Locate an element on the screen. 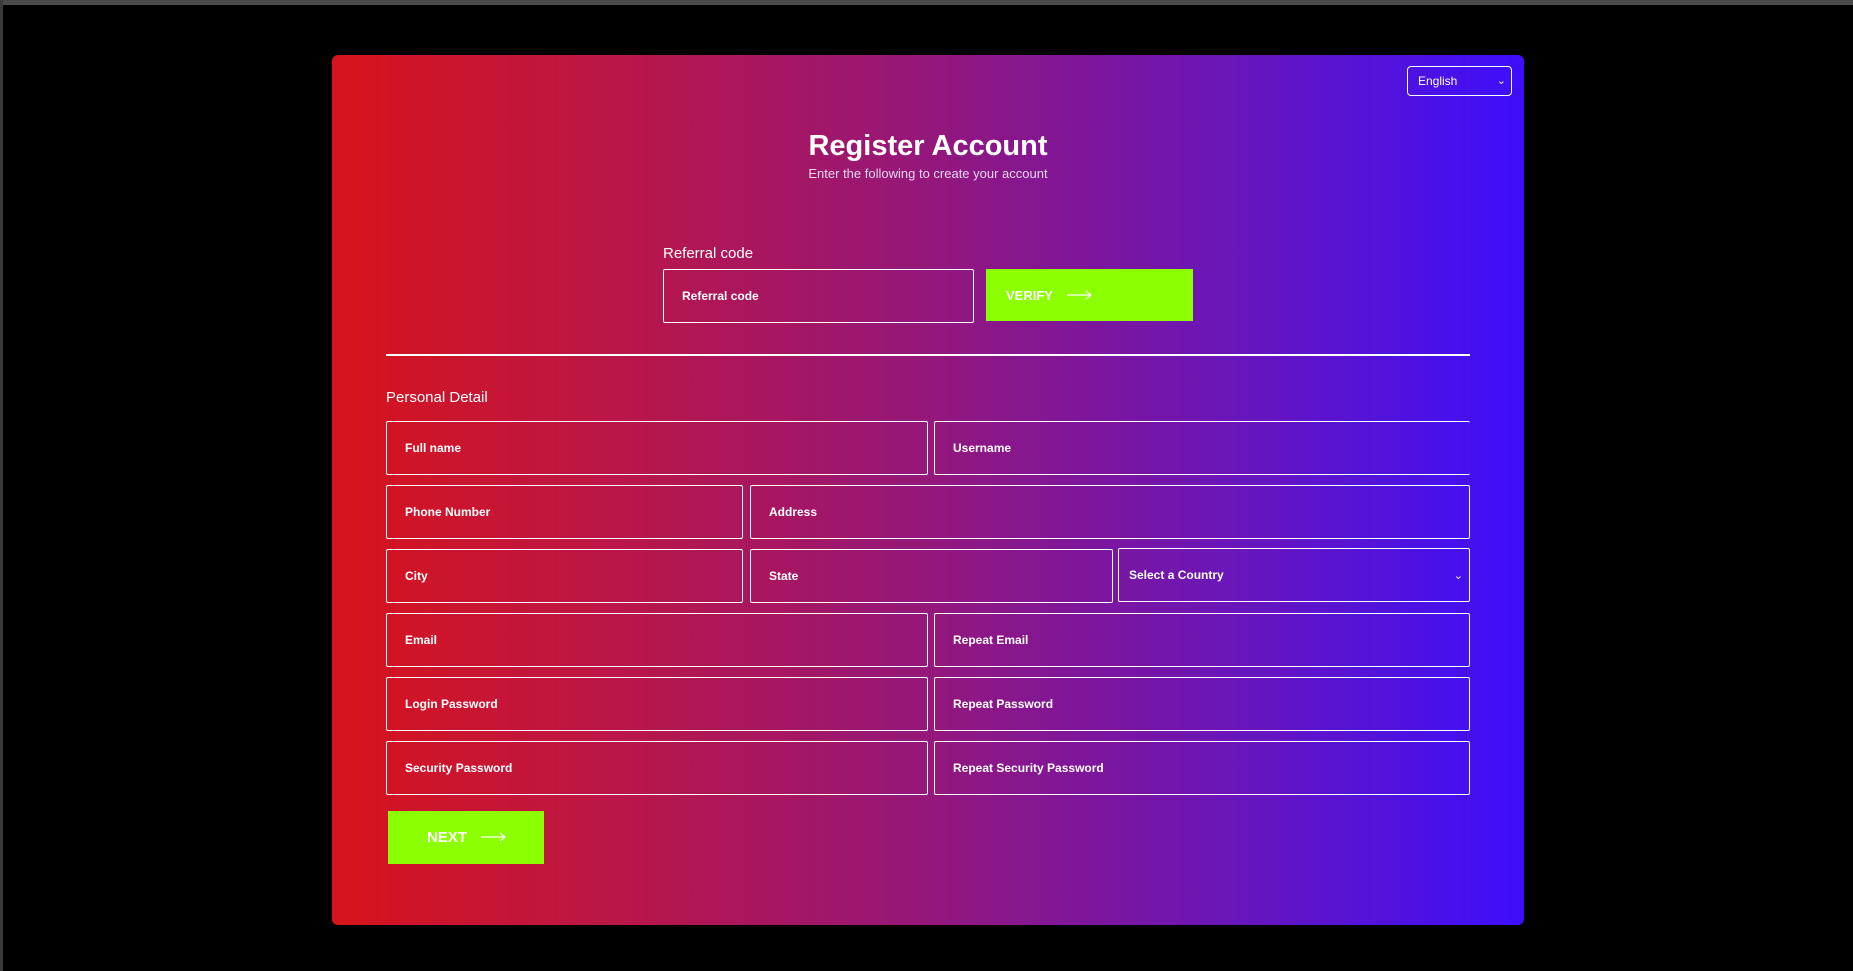 This screenshot has height=971, width=1853. city-input: City is located at coordinates (564, 576).